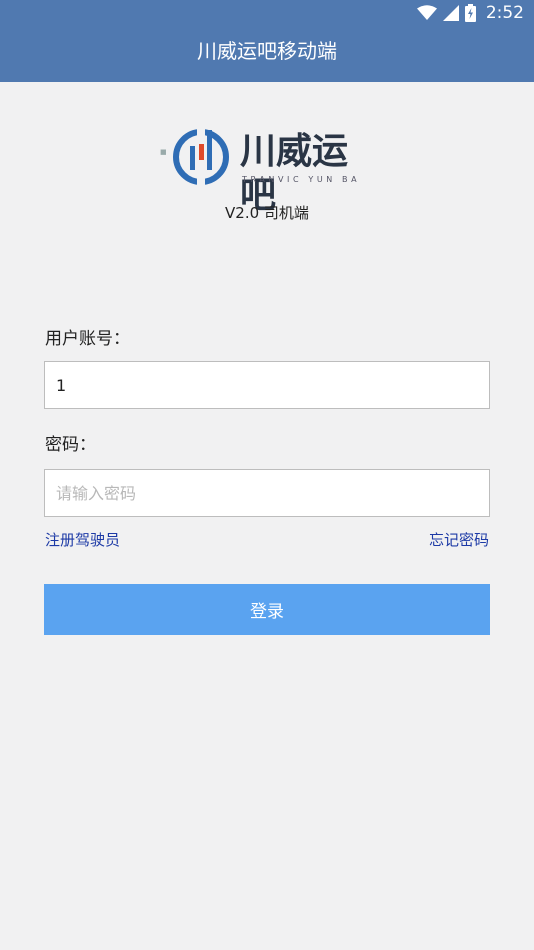  Describe the element at coordinates (459, 540) in the screenshot. I see `forgot-password-link: 忘记密码` at that location.